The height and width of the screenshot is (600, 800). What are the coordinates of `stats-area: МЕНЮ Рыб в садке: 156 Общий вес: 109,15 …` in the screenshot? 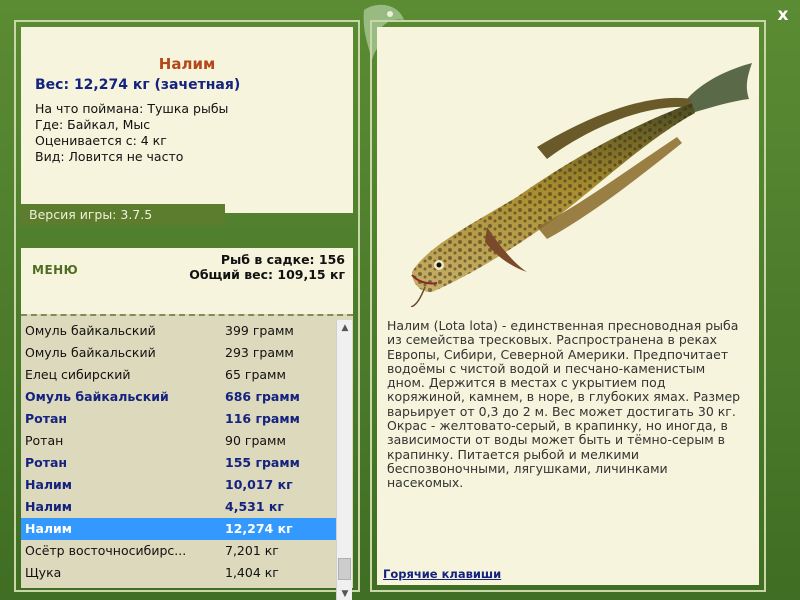 It's located at (187, 281).